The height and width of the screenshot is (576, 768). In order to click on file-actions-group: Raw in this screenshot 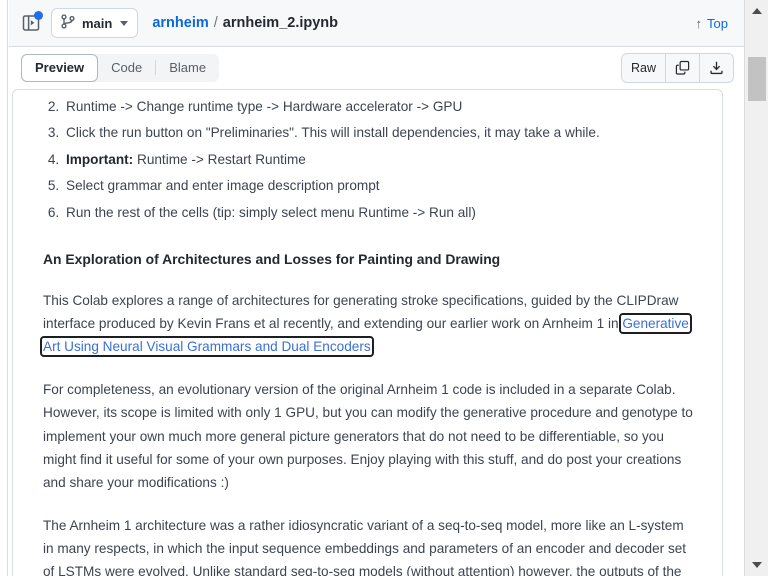, I will do `click(677, 67)`.